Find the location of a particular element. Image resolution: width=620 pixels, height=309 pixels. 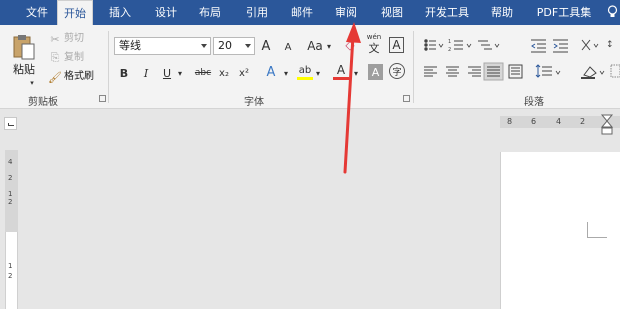

cut-button: 剪切 is located at coordinates (74, 39).